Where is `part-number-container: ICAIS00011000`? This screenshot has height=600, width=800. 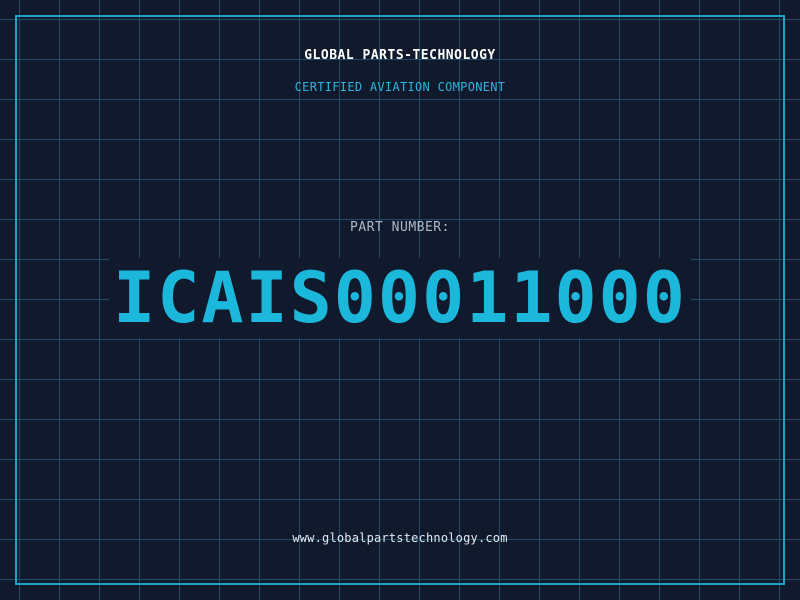
part-number-container: ICAIS00011000 is located at coordinates (400, 298).